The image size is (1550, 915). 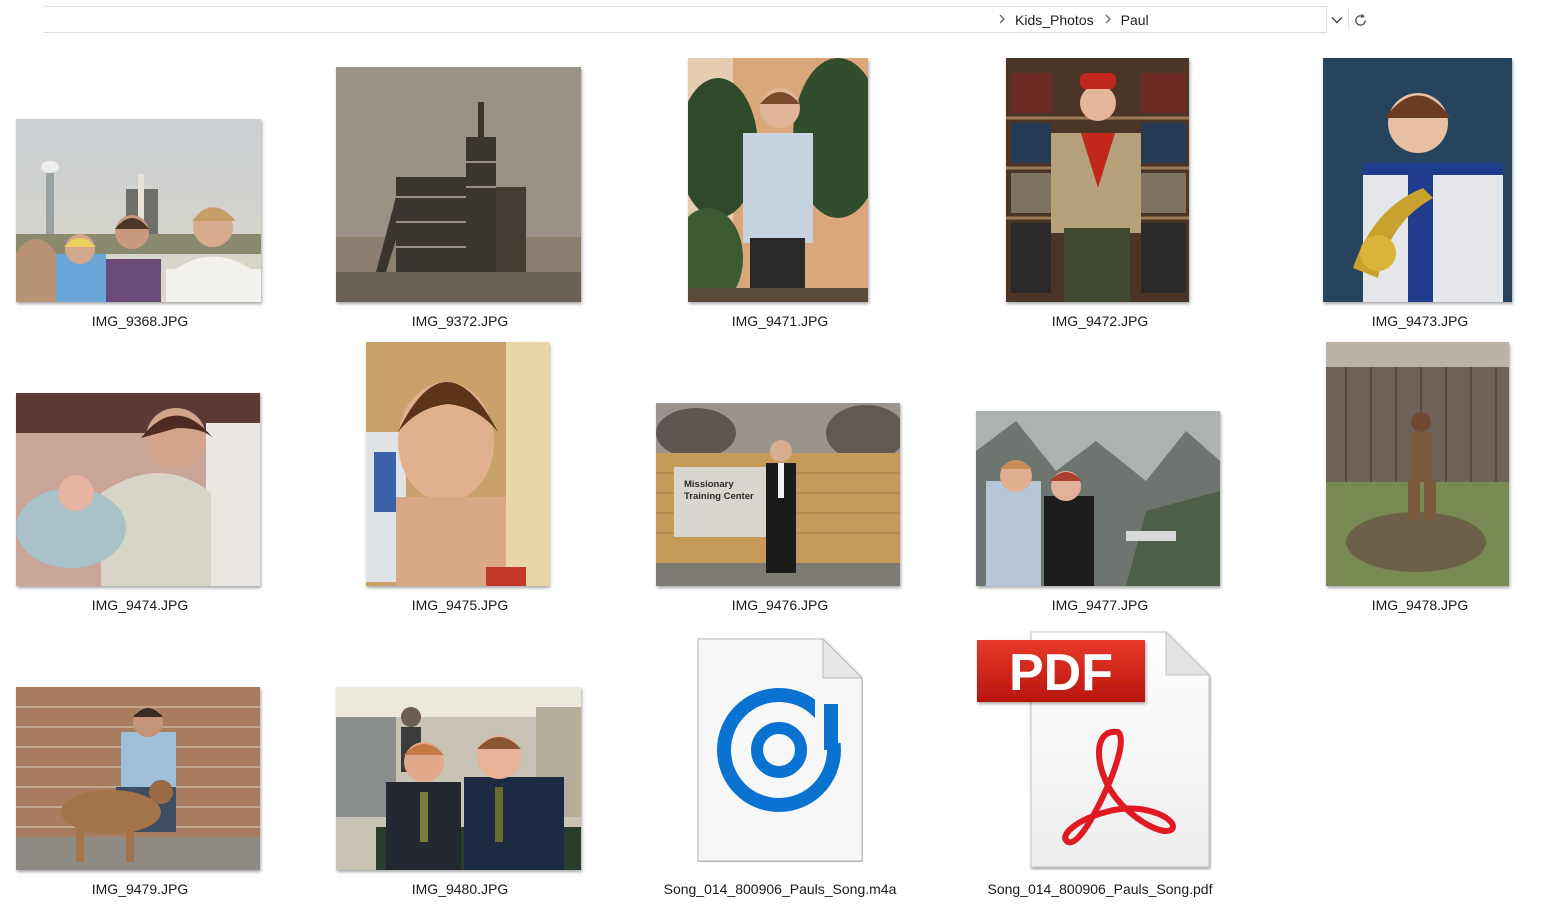 I want to click on file-name-label: Song_014_800906_Pauls_Song.m4a, so click(x=780, y=889).